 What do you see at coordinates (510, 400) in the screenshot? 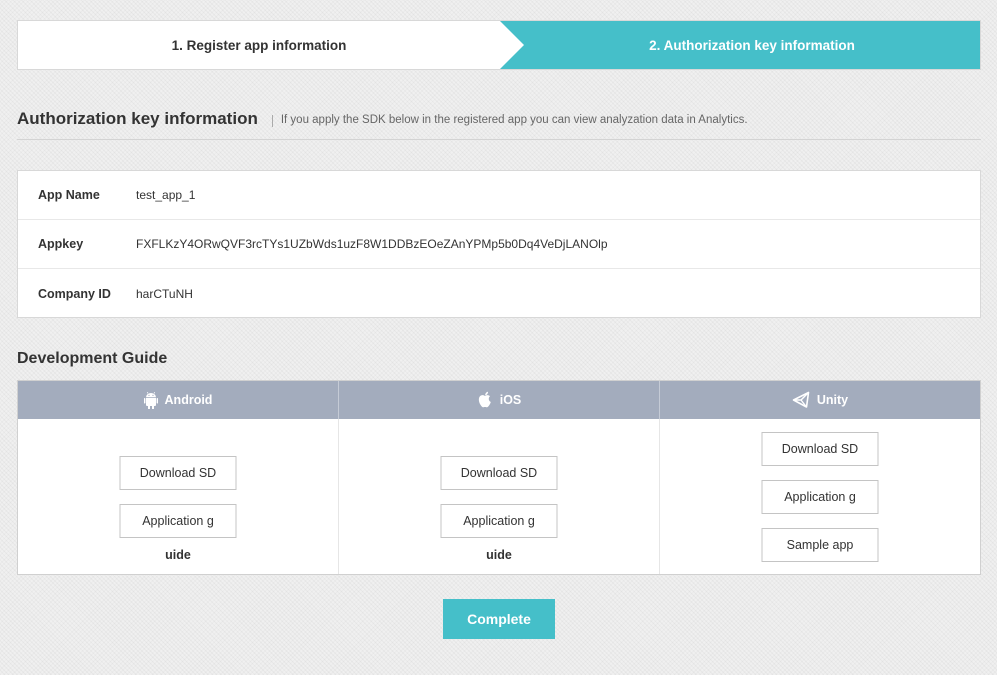
I see `ios-header-label: iOS` at bounding box center [510, 400].